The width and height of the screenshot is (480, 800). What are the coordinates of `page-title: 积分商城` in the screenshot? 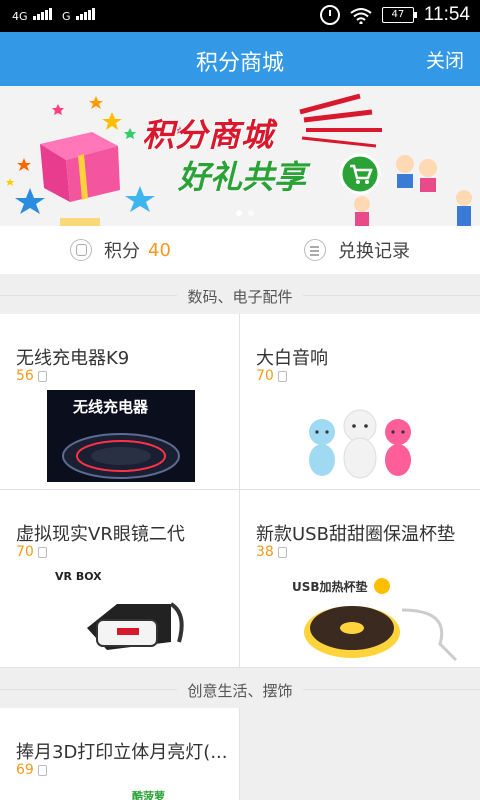 It's located at (239, 63).